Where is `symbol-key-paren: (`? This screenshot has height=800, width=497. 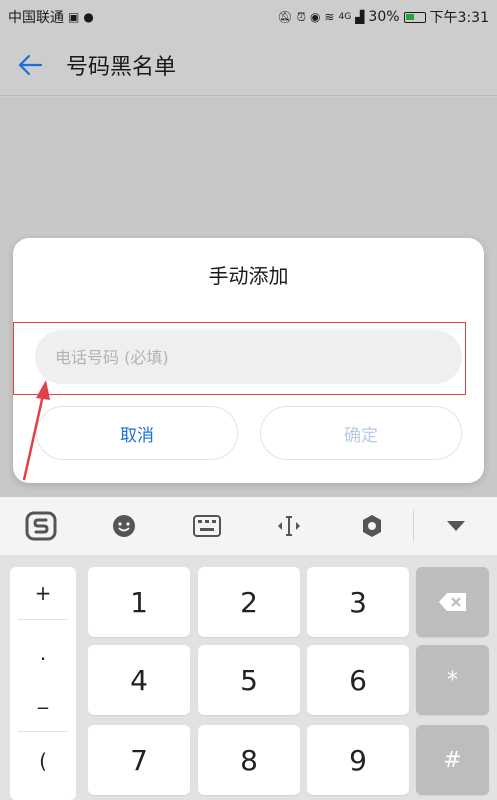
symbol-key-paren: ( is located at coordinates (43, 761).